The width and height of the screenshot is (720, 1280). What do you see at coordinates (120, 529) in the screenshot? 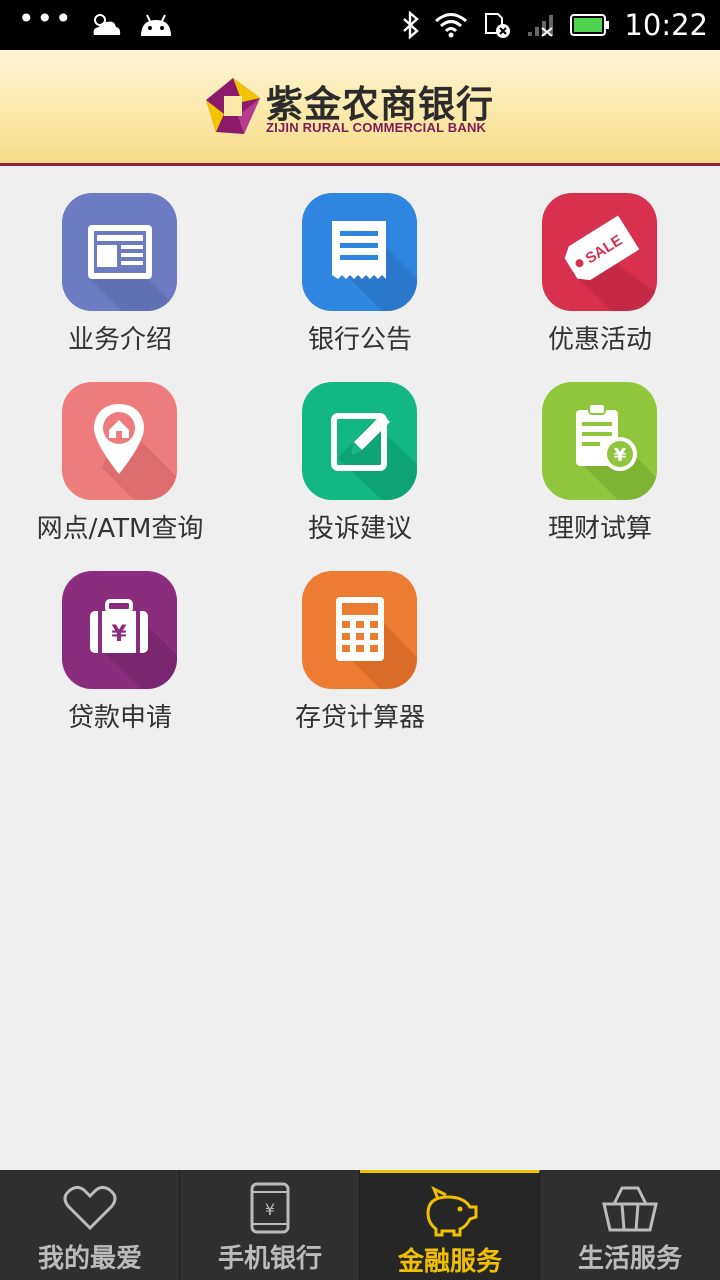
I see `service-label: 网点/ATM查询` at bounding box center [120, 529].